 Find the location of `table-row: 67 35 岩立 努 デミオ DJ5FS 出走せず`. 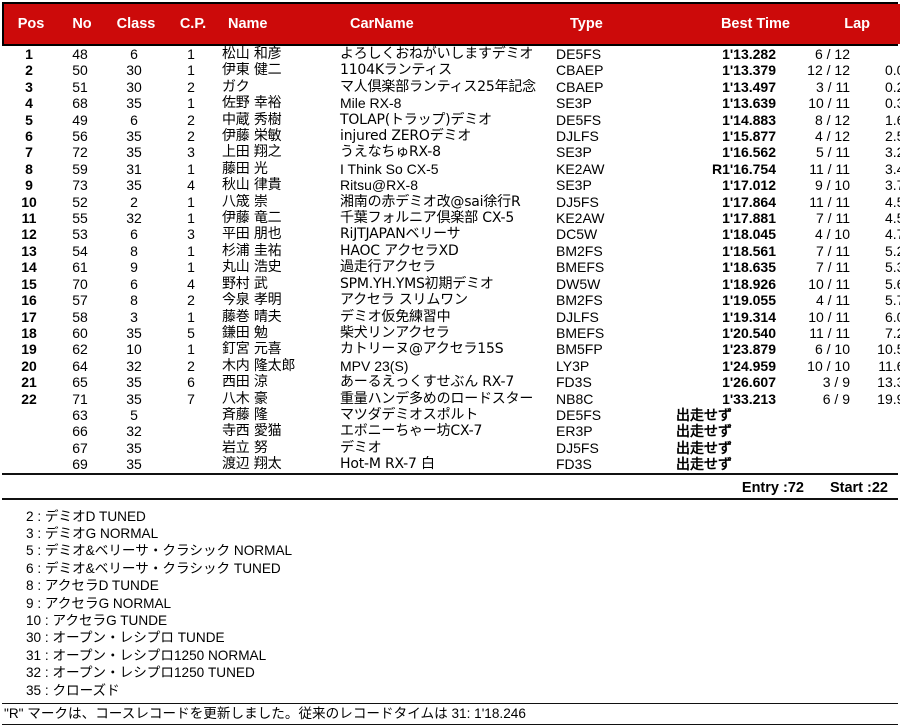

table-row: 67 35 岩立 努 デミオ DJ5FS 出走せず is located at coordinates (451, 448).